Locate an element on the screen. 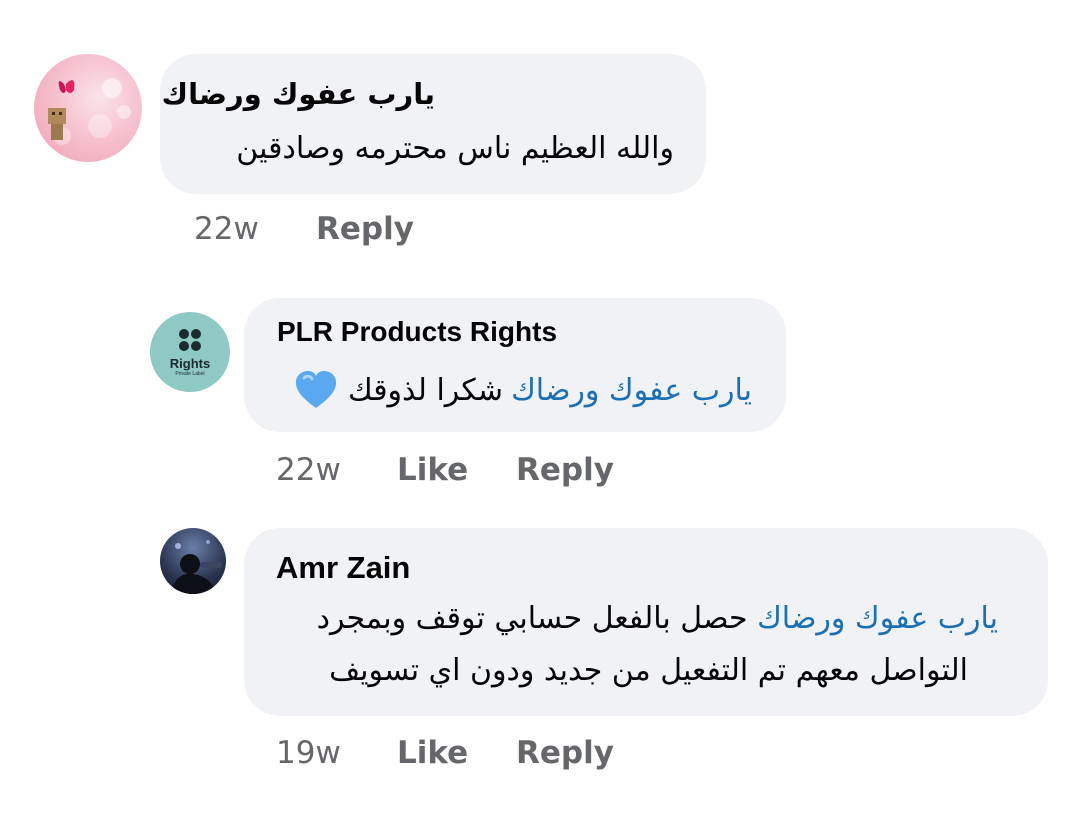 The width and height of the screenshot is (1080, 814). mention-link-3: يارب عفوك ورضاك is located at coordinates (877, 618).